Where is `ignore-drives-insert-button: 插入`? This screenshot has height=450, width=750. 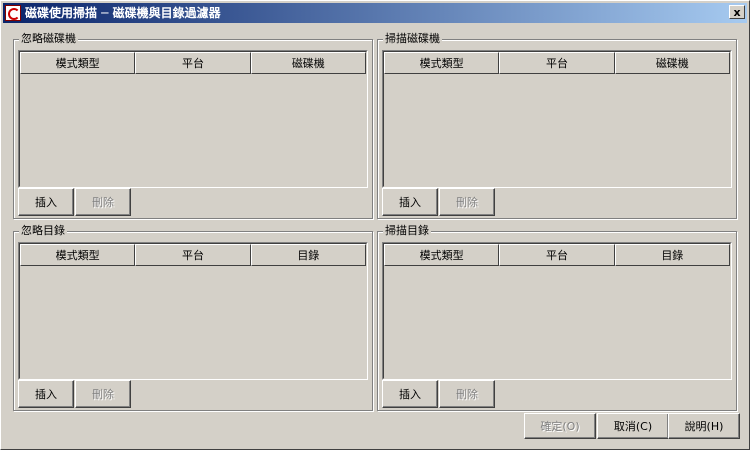
ignore-drives-insert-button: 插入 is located at coordinates (46, 202).